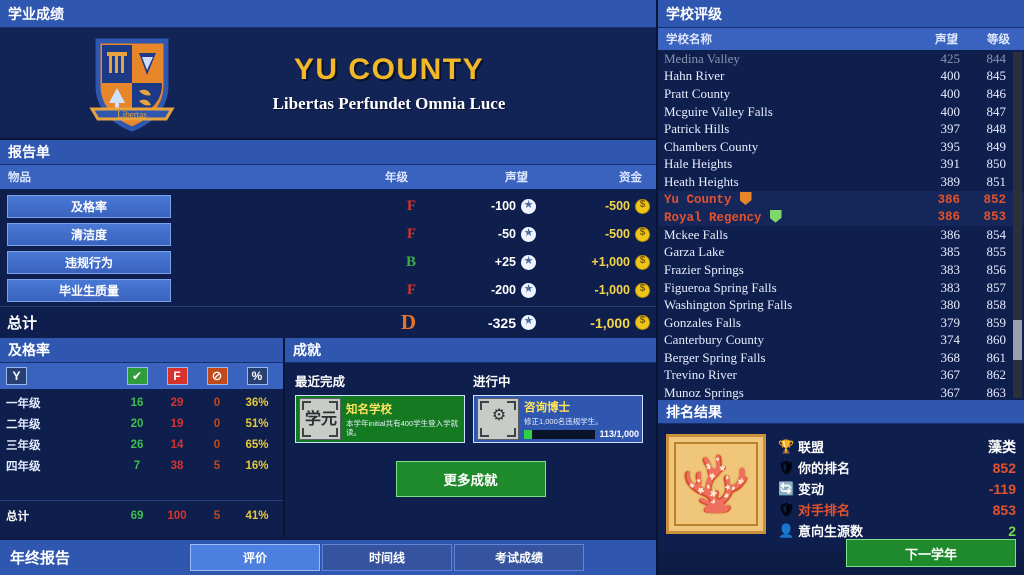 The width and height of the screenshot is (1024, 575). Describe the element at coordinates (841, 323) in the screenshot. I see `school-rating-row: Gonzales Falls 379 859` at that location.